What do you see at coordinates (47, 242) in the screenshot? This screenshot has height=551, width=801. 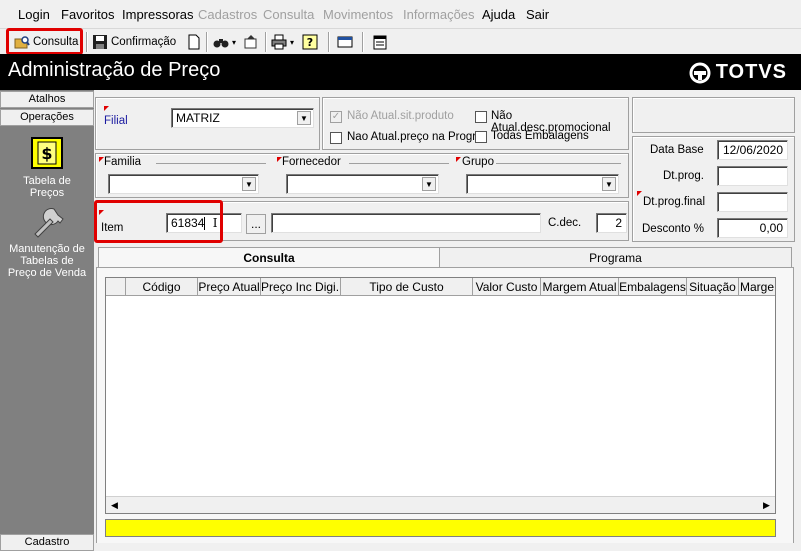 I see `nav-item-manutencao: Manutenção de Tabelas de Preço de Venda` at bounding box center [47, 242].